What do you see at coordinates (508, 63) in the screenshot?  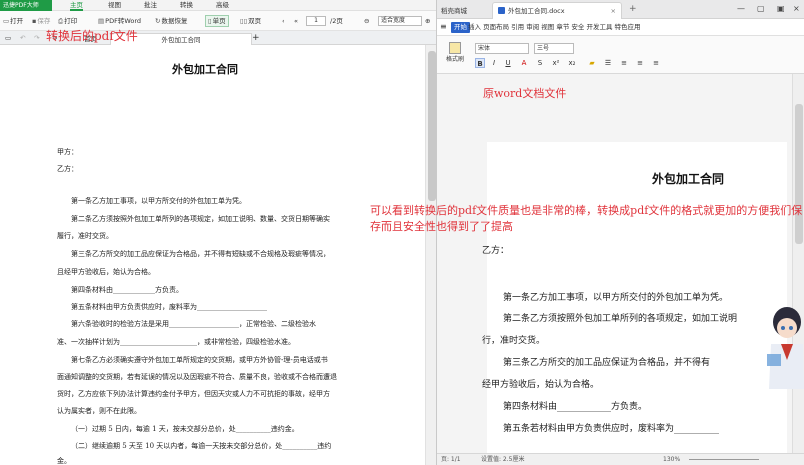 I see `underline-button: U` at bounding box center [508, 63].